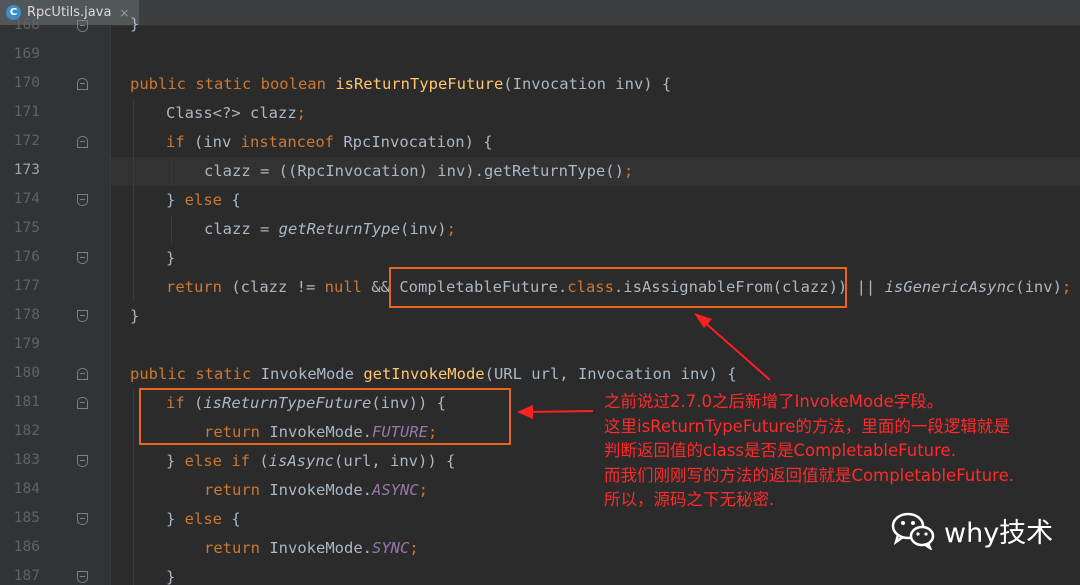 The width and height of the screenshot is (1080, 585). What do you see at coordinates (807, 426) in the screenshot?
I see `annotation-line: 这里isReturnTypeFuture的方法，里面的一段逻辑就是` at bounding box center [807, 426].